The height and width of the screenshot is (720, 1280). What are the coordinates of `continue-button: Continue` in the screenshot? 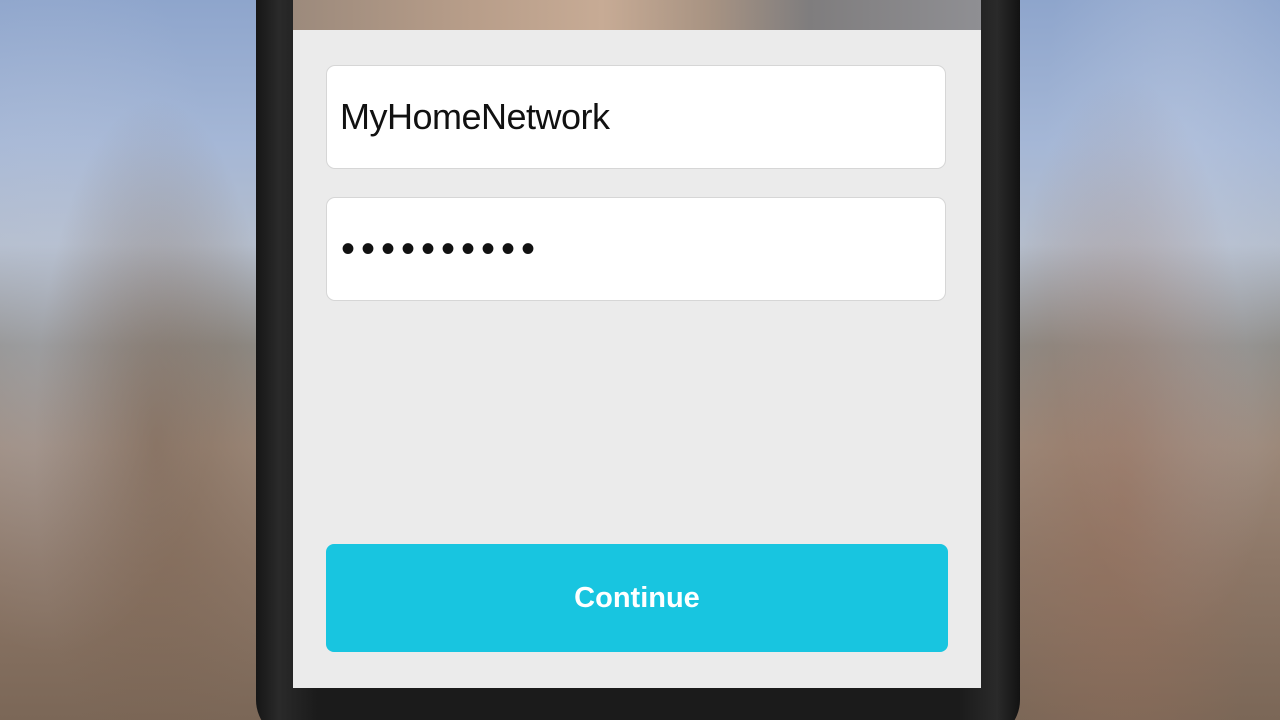 It's located at (637, 598).